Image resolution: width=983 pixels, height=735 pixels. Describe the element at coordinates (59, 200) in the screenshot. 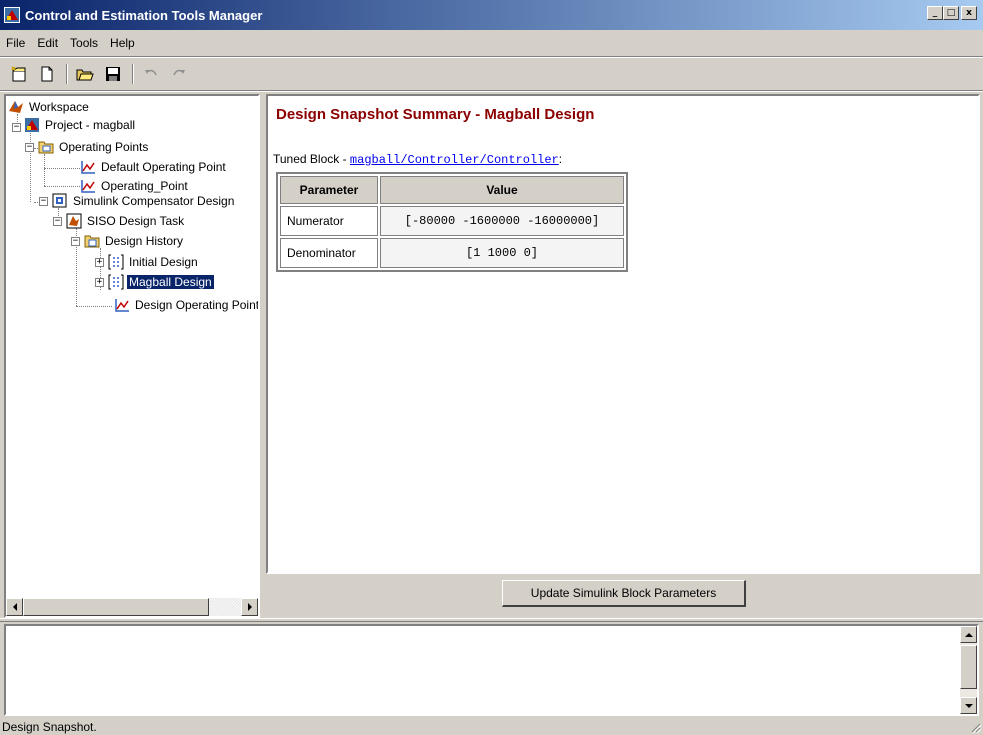

I see `compensator-icon` at that location.